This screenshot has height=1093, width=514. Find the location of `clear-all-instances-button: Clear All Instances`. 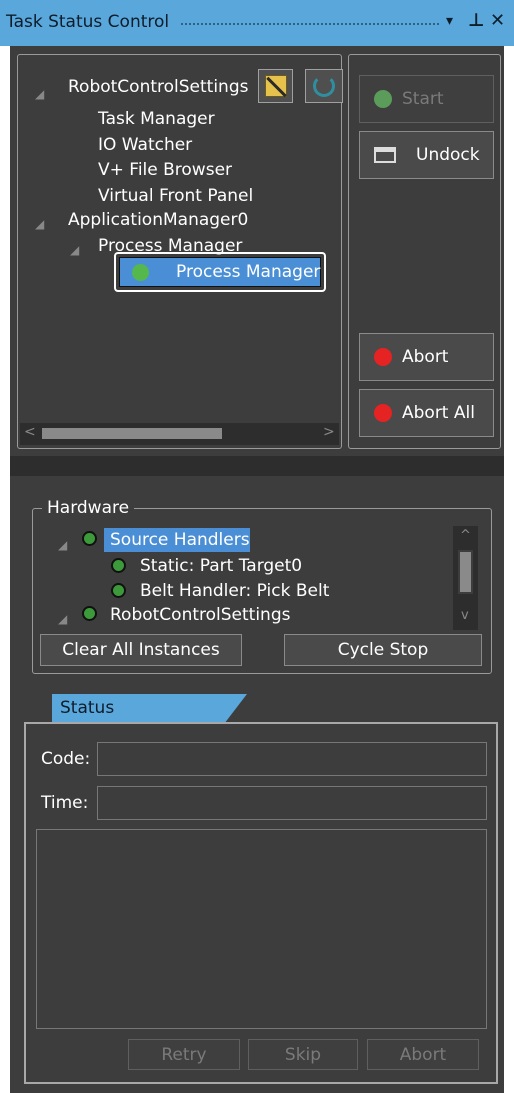

clear-all-instances-button: Clear All Instances is located at coordinates (141, 650).